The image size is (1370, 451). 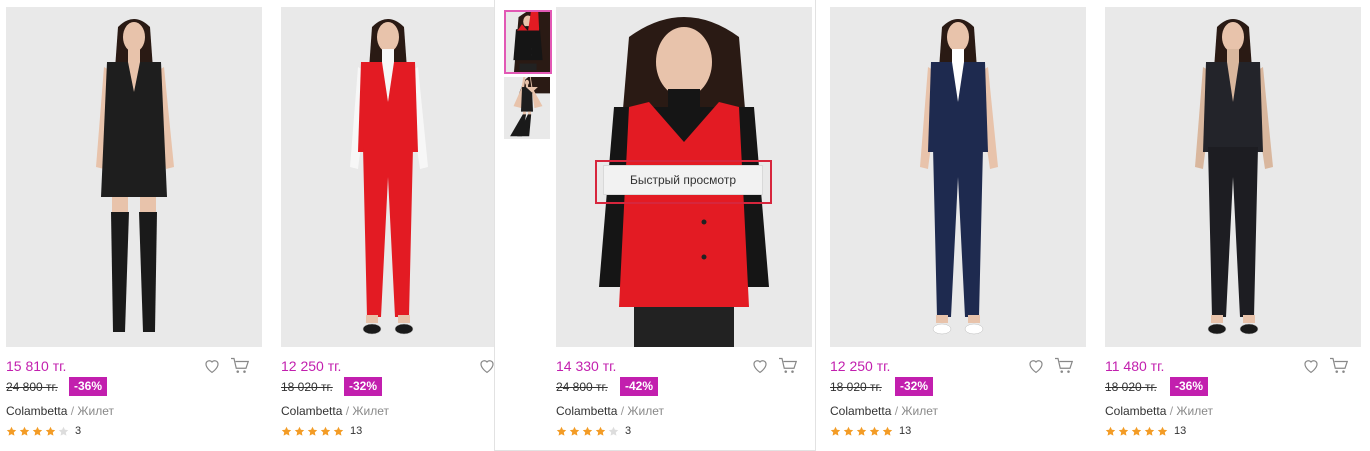 What do you see at coordinates (36, 366) in the screenshot?
I see `current-price: 15 810 тг.` at bounding box center [36, 366].